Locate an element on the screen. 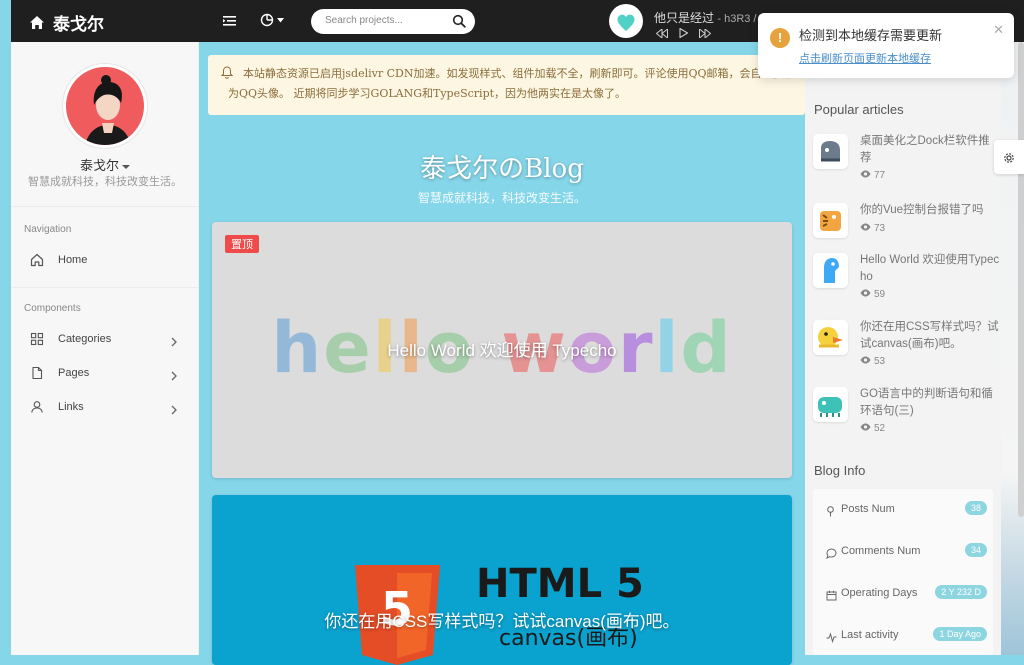  search-icon is located at coordinates (459, 23).